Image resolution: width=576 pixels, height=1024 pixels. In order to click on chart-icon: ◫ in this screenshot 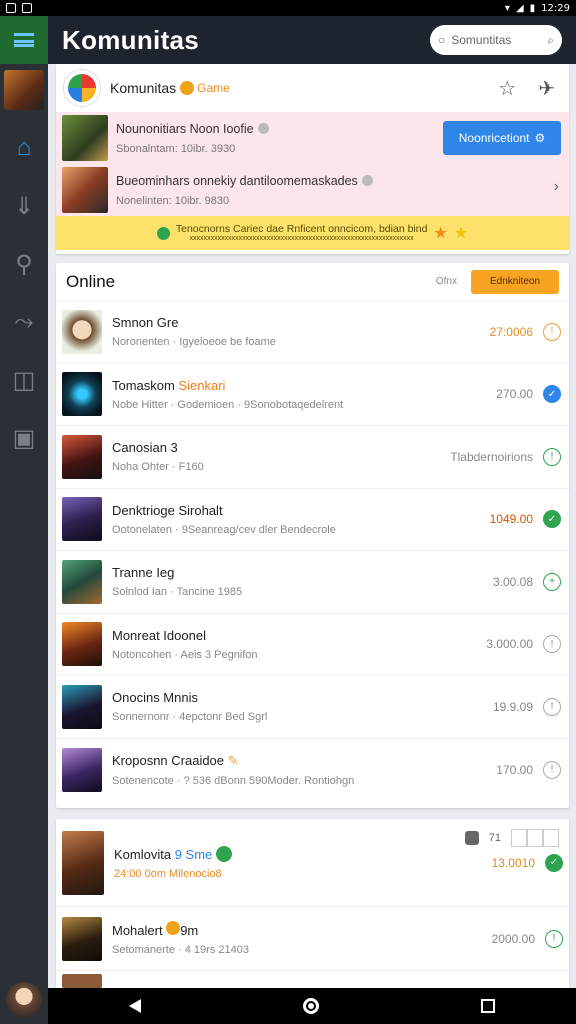, I will do `click(24, 380)`.